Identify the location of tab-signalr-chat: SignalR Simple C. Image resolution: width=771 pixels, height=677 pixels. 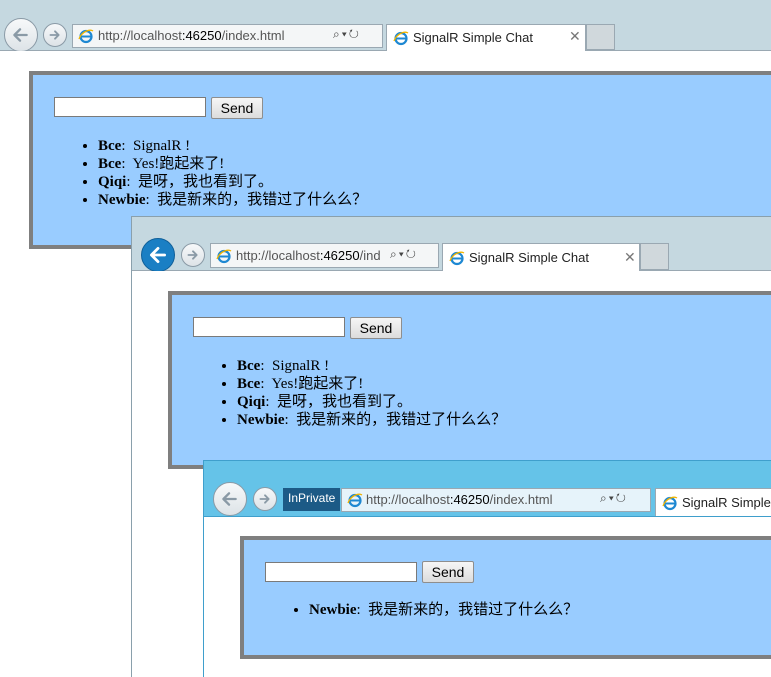
(713, 502).